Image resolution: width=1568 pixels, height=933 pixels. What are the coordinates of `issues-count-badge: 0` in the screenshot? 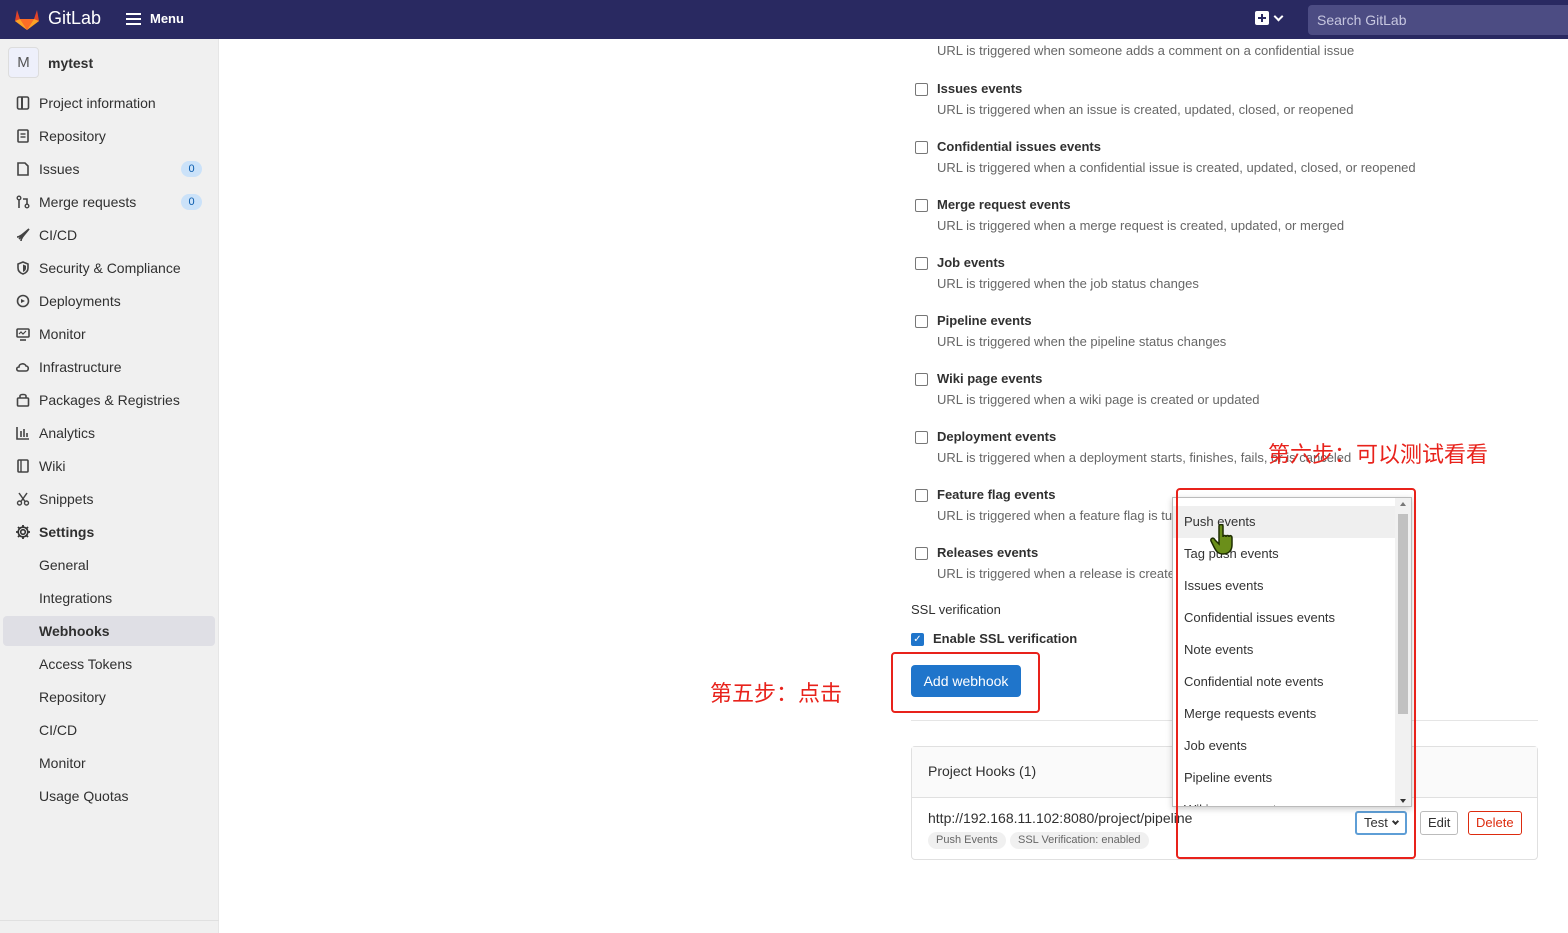 It's located at (191, 169).